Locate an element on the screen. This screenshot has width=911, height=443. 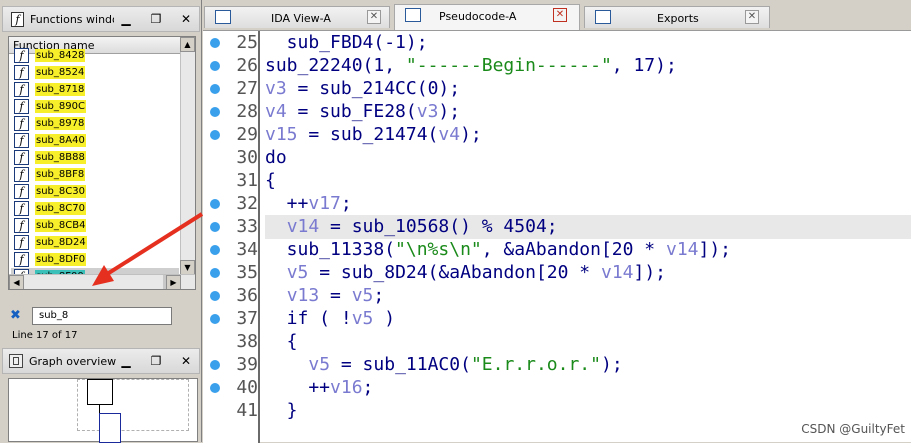
arrow-head is located at coordinates (103, 275).